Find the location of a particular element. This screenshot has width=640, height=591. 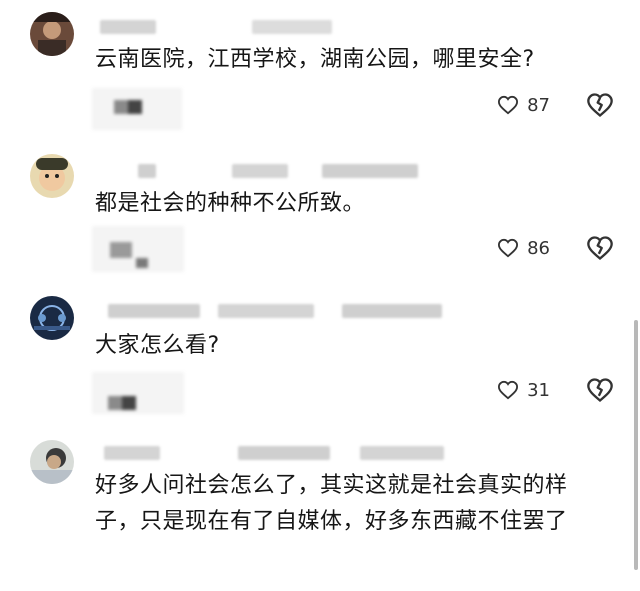

like-button: 31 is located at coordinates (523, 390).